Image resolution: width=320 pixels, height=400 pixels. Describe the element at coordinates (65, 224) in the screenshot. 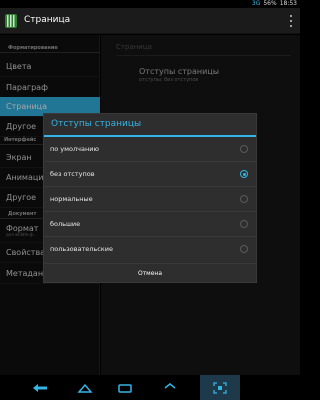

I see `option-label: большие` at that location.